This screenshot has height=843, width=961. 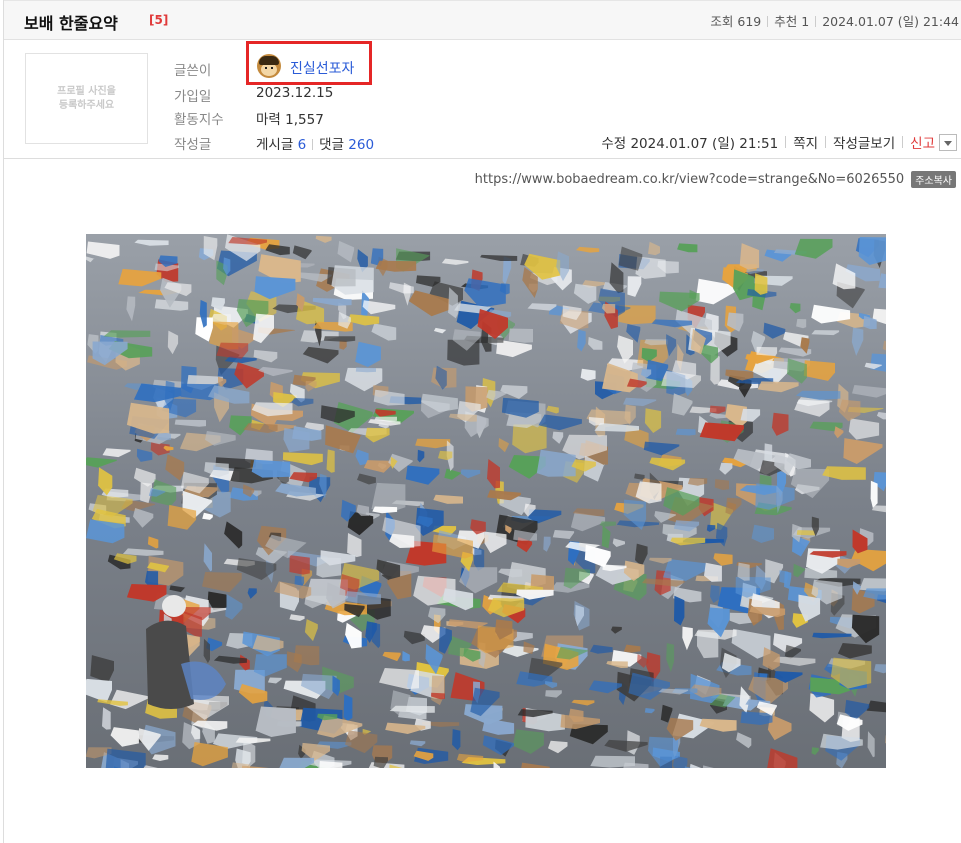 What do you see at coordinates (269, 66) in the screenshot?
I see `author-avatar-icon` at bounding box center [269, 66].